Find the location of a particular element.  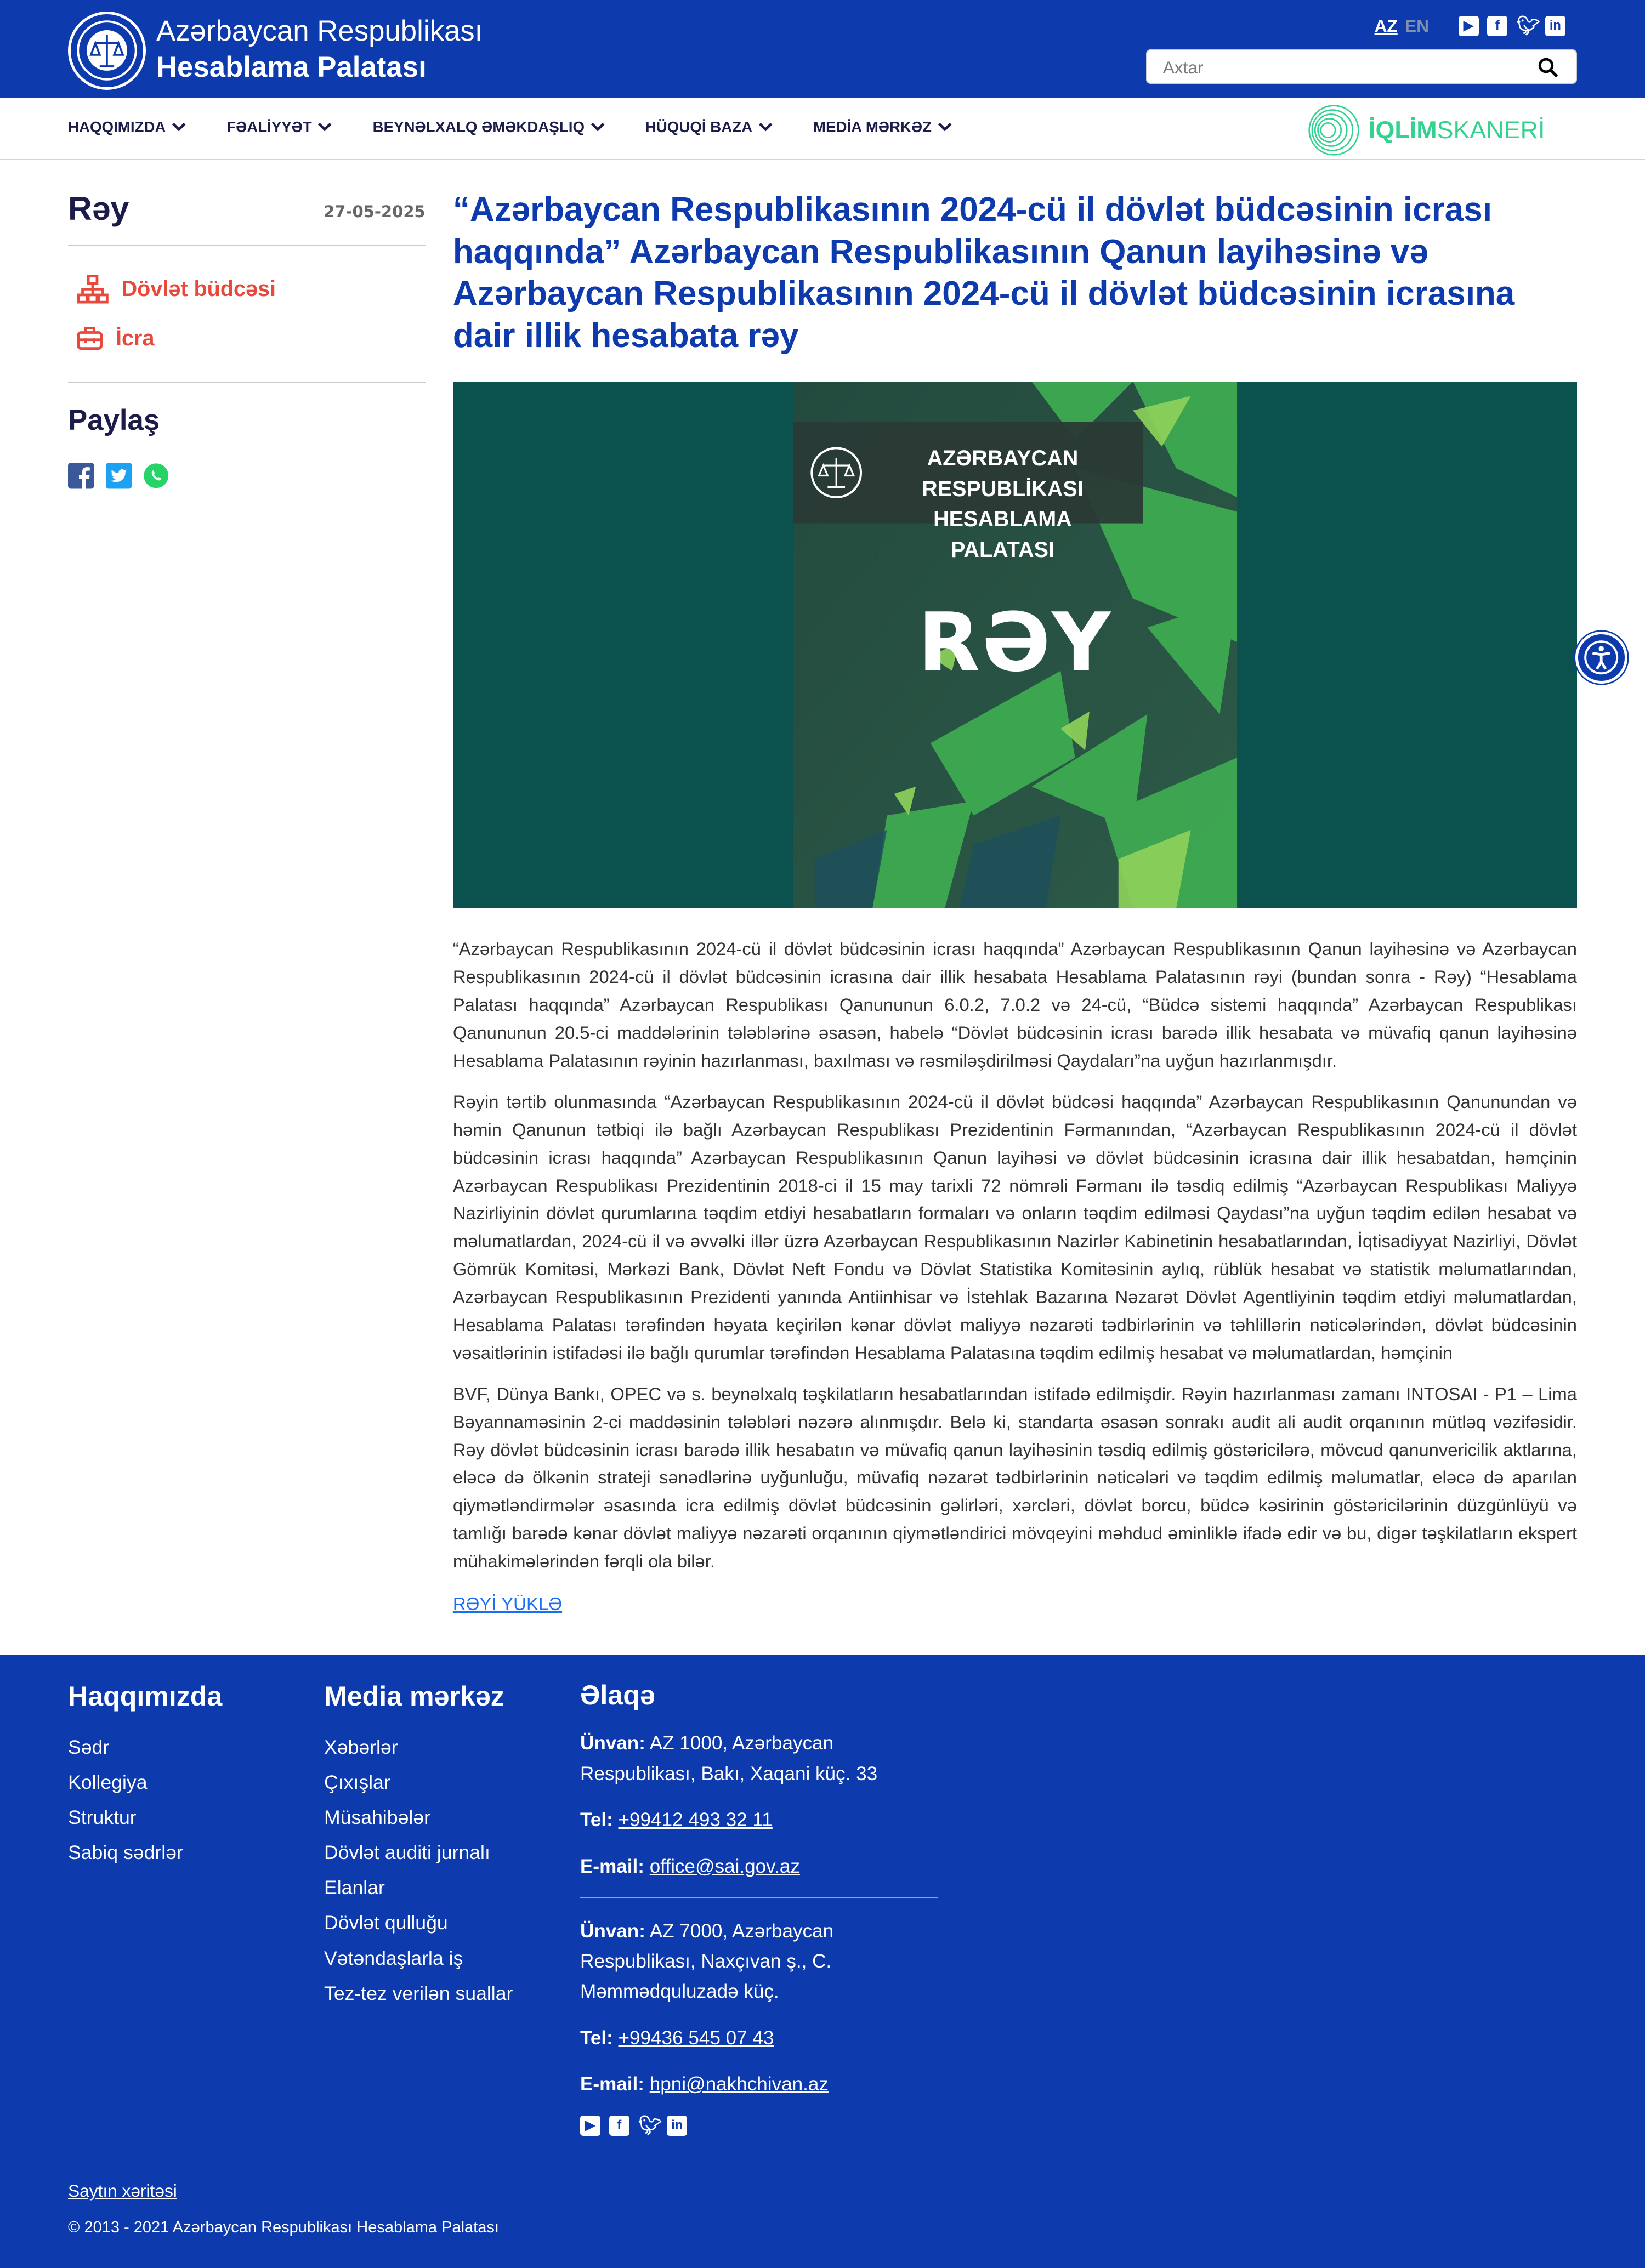

nav-fealiyyet: FƏALİYYƏT is located at coordinates (279, 127).